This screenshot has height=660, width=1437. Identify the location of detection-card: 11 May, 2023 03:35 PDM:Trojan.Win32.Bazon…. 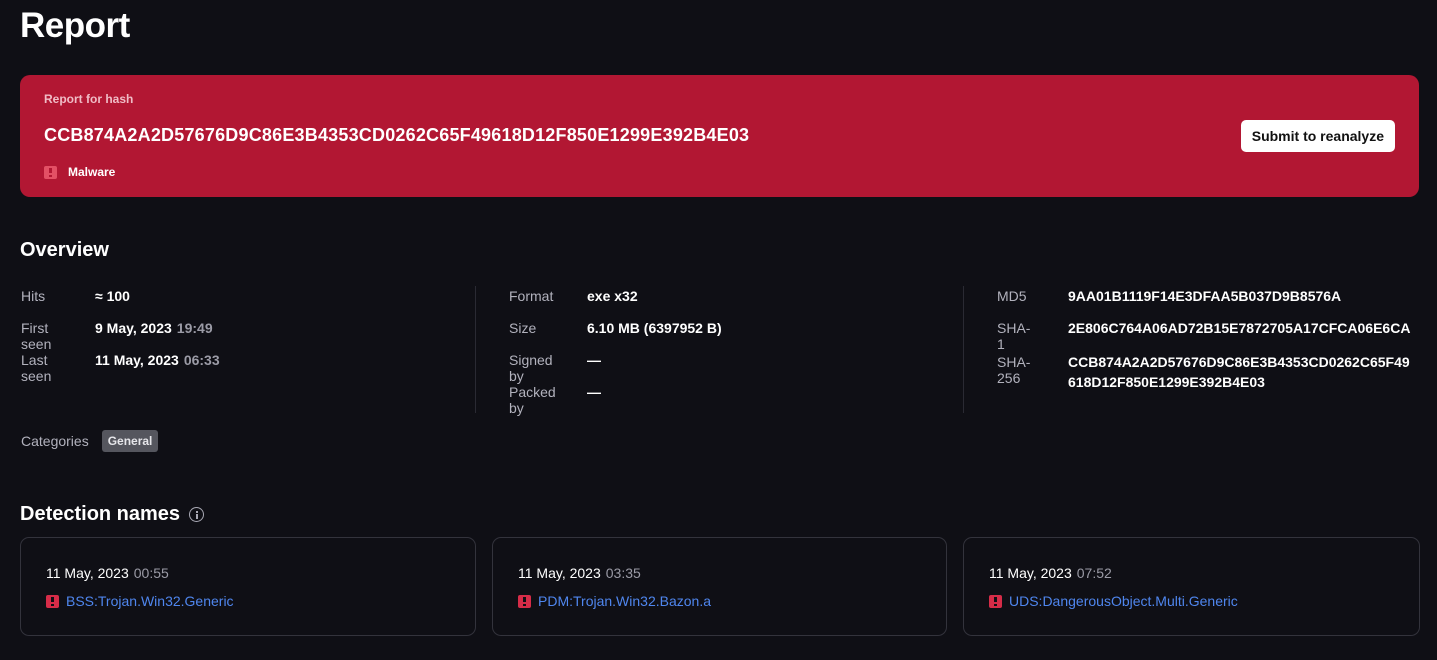
(719, 586).